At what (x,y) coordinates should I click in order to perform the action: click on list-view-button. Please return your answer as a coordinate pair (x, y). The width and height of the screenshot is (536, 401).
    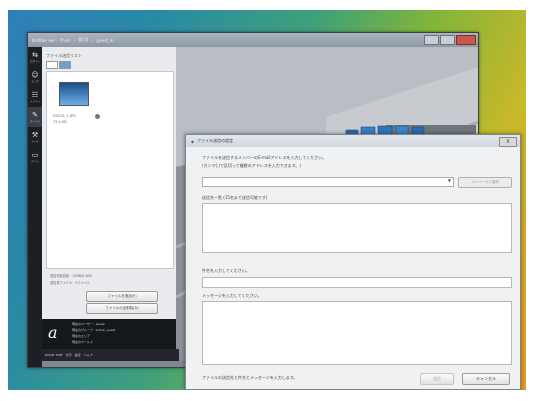
    Looking at the image, I should click on (52, 65).